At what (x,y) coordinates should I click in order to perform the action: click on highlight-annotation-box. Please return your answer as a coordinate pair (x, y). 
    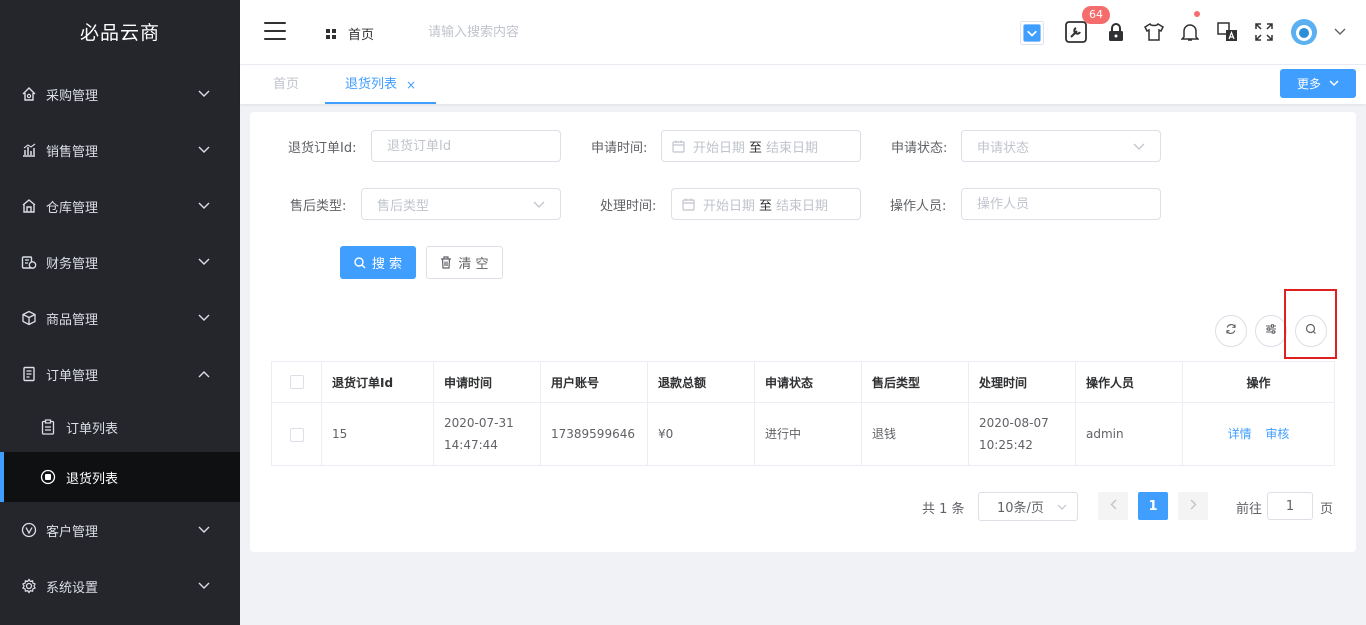
    Looking at the image, I should click on (1310, 324).